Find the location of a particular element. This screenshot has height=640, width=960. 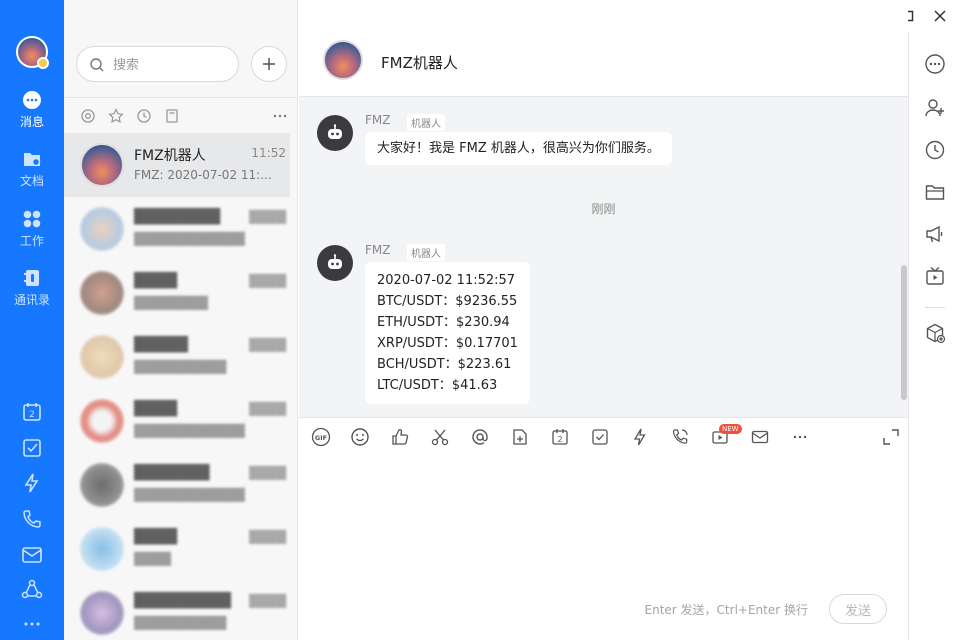

conversation-time: 11:52 is located at coordinates (268, 153).